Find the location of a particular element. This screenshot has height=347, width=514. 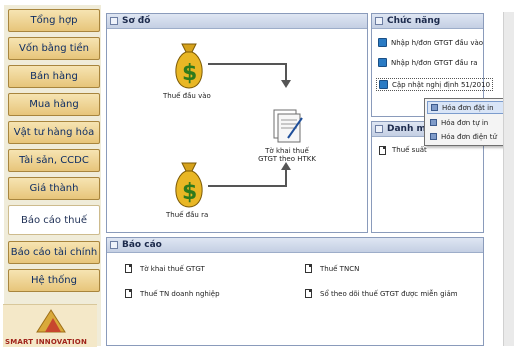

menu-item-printed-invoice: Hóa đơn đặt in is located at coordinates (465, 107).